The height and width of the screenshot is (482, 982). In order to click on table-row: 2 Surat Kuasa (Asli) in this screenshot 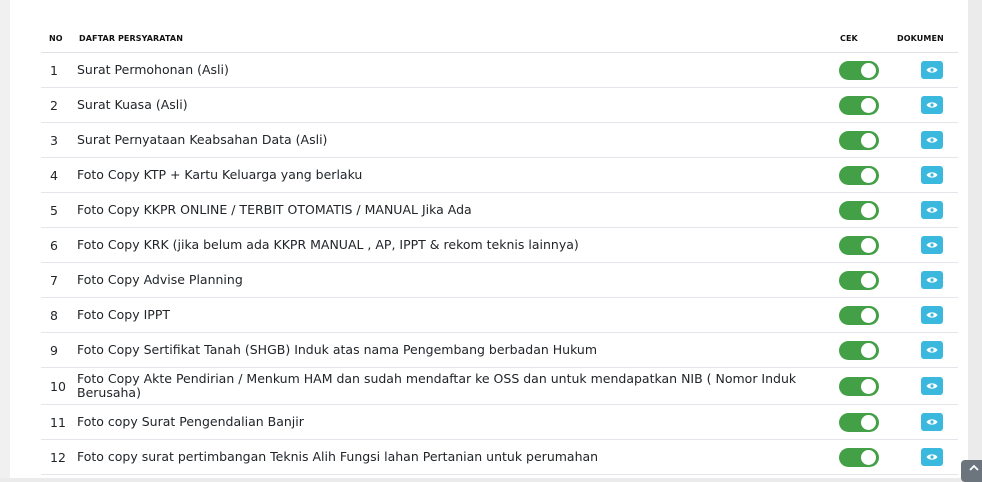, I will do `click(499, 105)`.